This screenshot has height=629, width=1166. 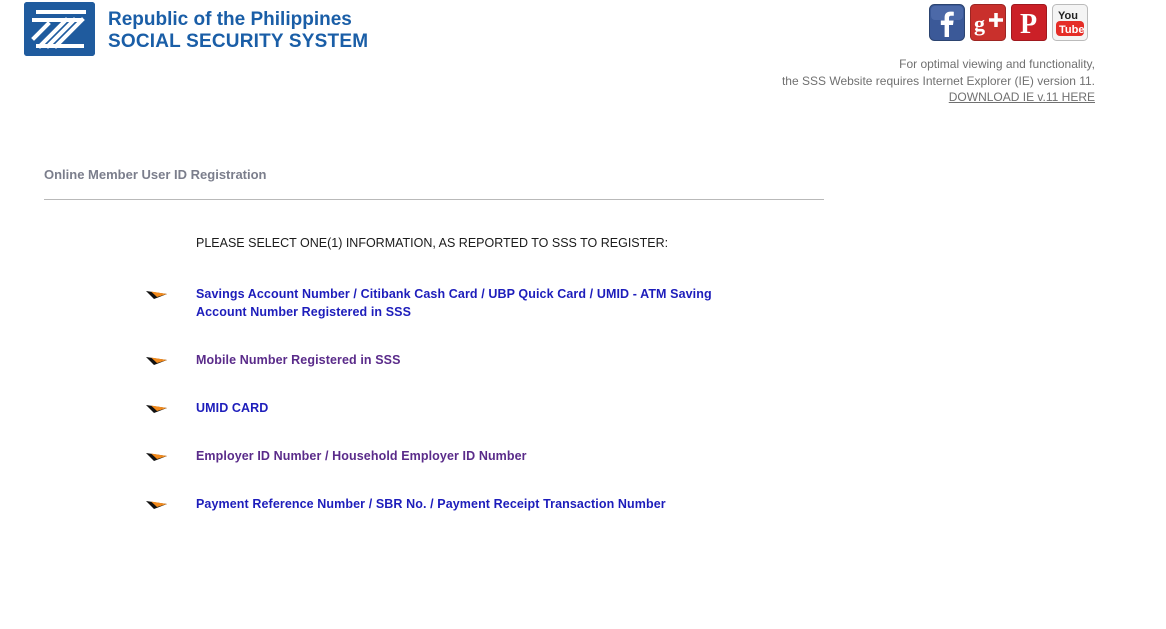 I want to click on pinterest-icon: P, so click(x=1029, y=22).